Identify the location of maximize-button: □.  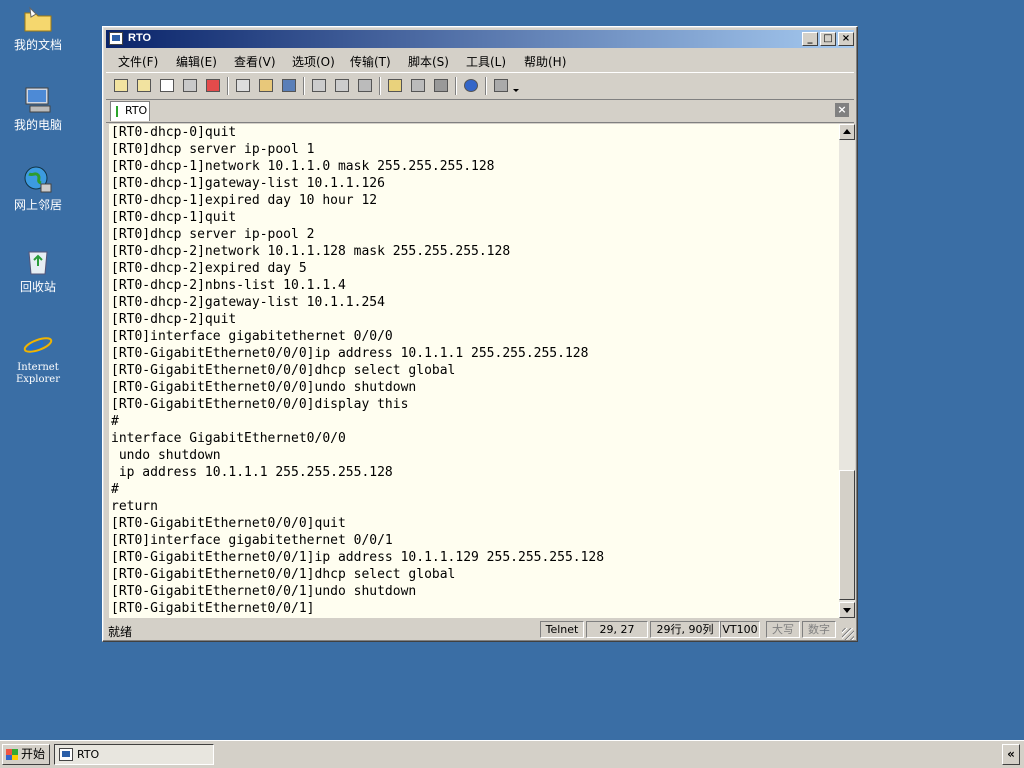
(828, 39).